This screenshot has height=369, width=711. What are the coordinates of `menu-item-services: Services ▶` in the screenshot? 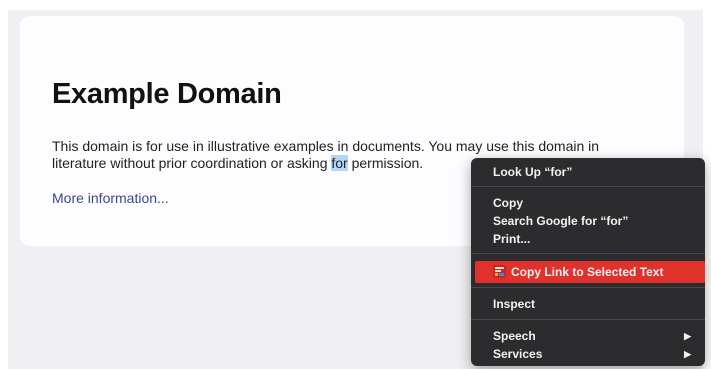 It's located at (588, 354).